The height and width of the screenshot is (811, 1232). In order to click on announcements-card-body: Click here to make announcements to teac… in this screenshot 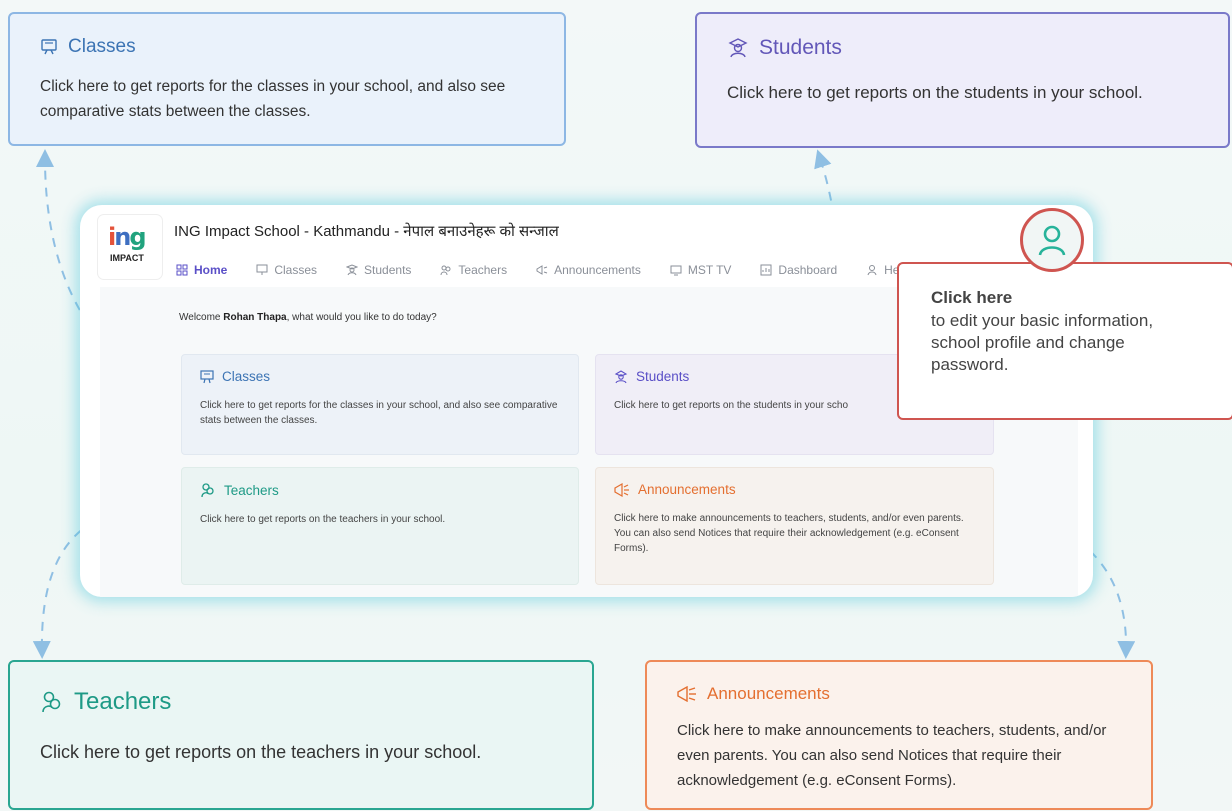, I will do `click(789, 533)`.